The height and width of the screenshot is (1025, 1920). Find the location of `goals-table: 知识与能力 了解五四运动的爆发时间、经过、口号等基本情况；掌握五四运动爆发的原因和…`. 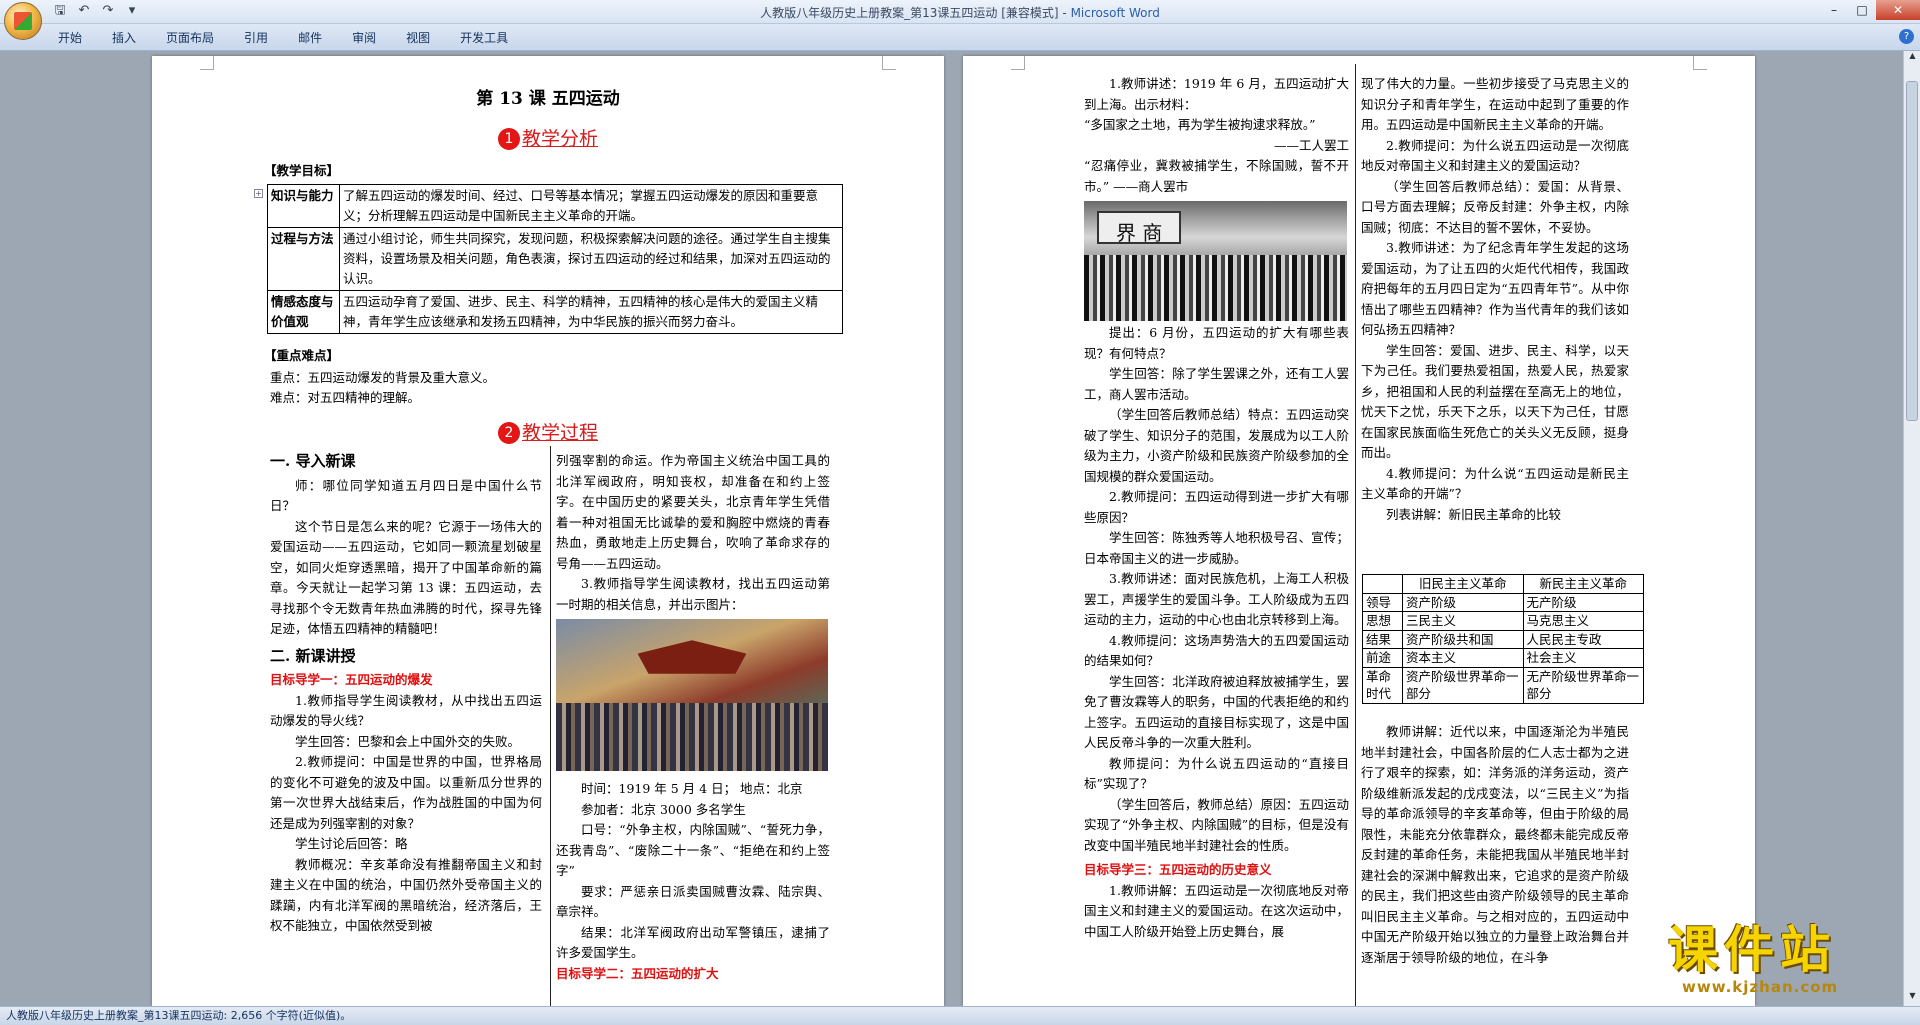

goals-table: 知识与能力 了解五四运动的爆发时间、经过、口号等基本情况；掌握五四运动爆发的原因和… is located at coordinates (555, 259).